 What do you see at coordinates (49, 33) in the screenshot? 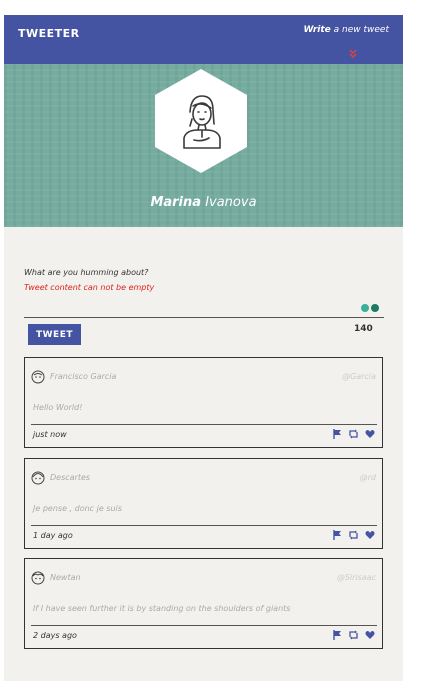
I see `brand-logo: TWEETER` at bounding box center [49, 33].